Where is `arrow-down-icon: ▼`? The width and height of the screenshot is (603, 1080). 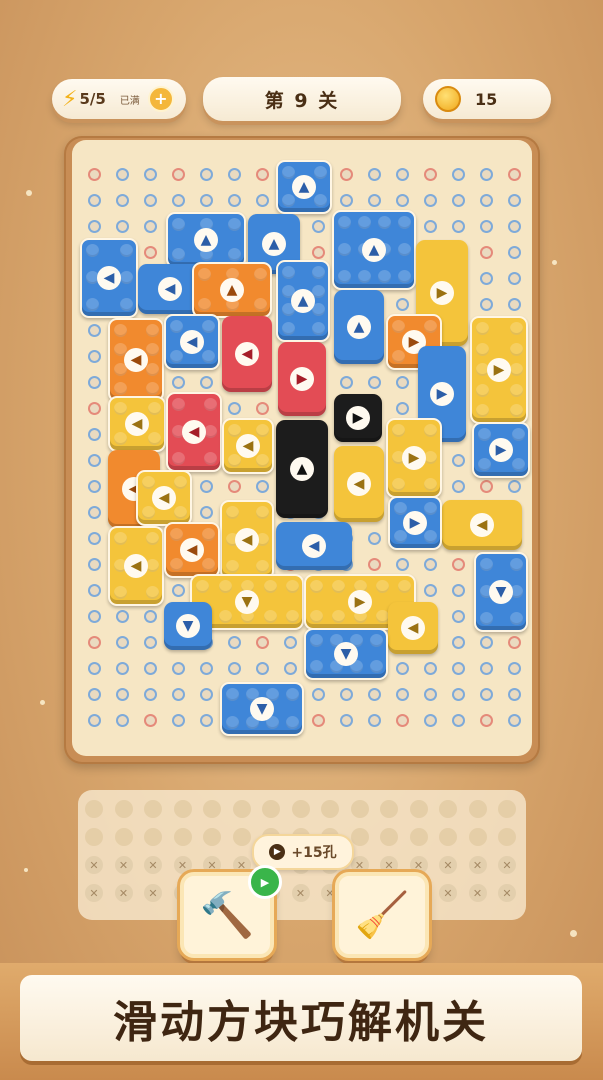
arrow-down-icon: ▼ is located at coordinates (188, 626).